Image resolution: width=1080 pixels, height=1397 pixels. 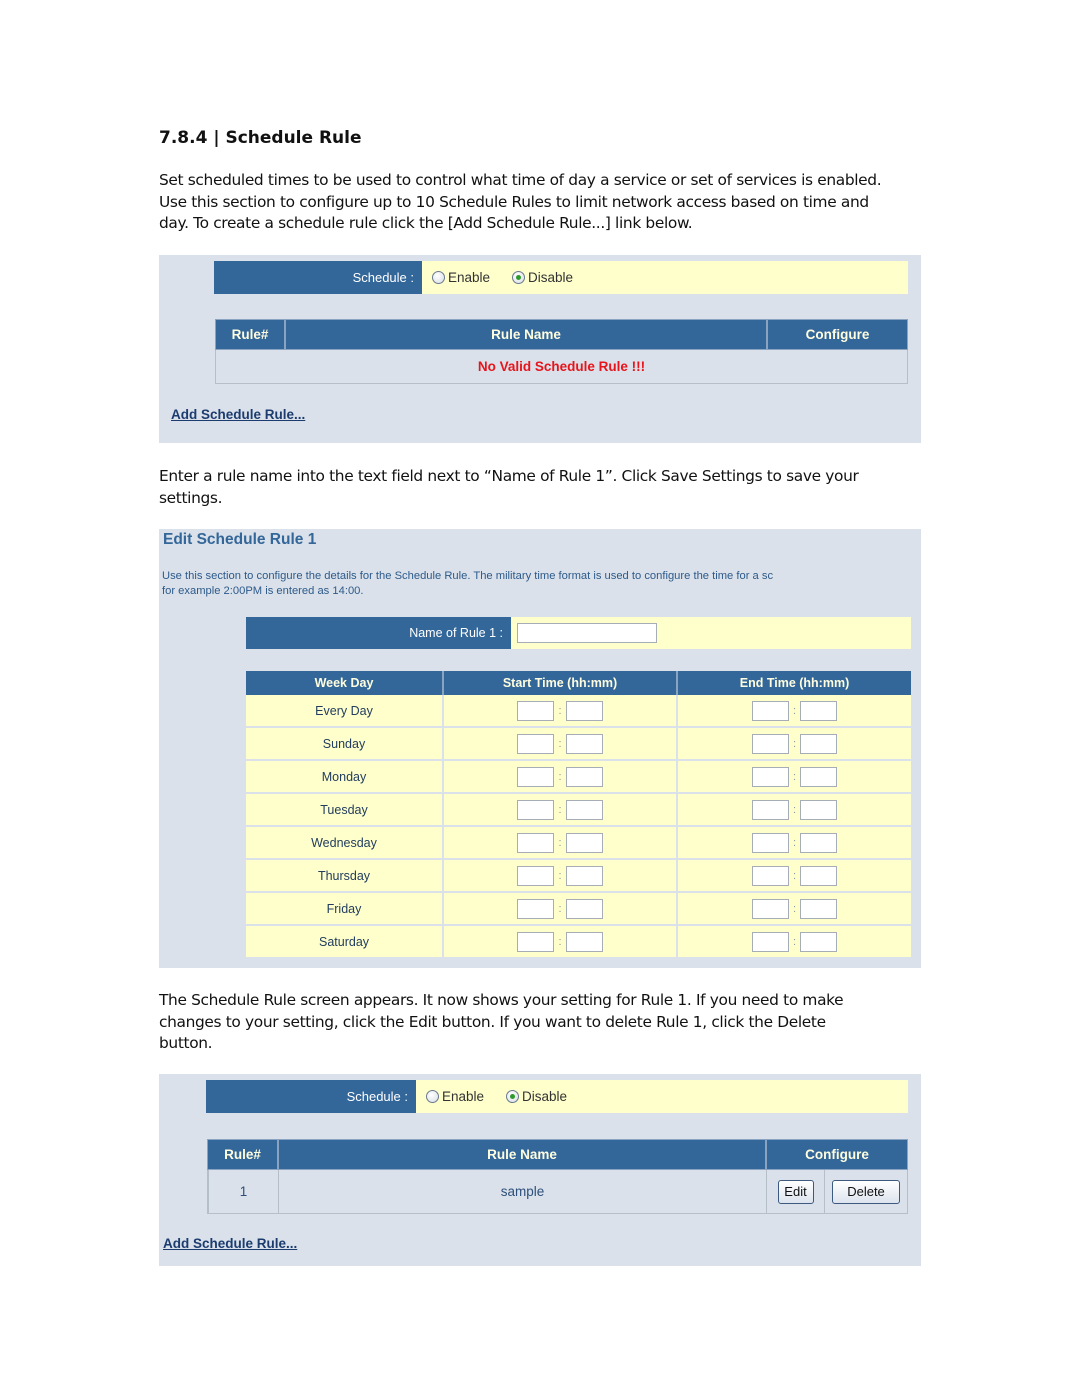 What do you see at coordinates (345, 909) in the screenshot?
I see `weekday-label: Friday` at bounding box center [345, 909].